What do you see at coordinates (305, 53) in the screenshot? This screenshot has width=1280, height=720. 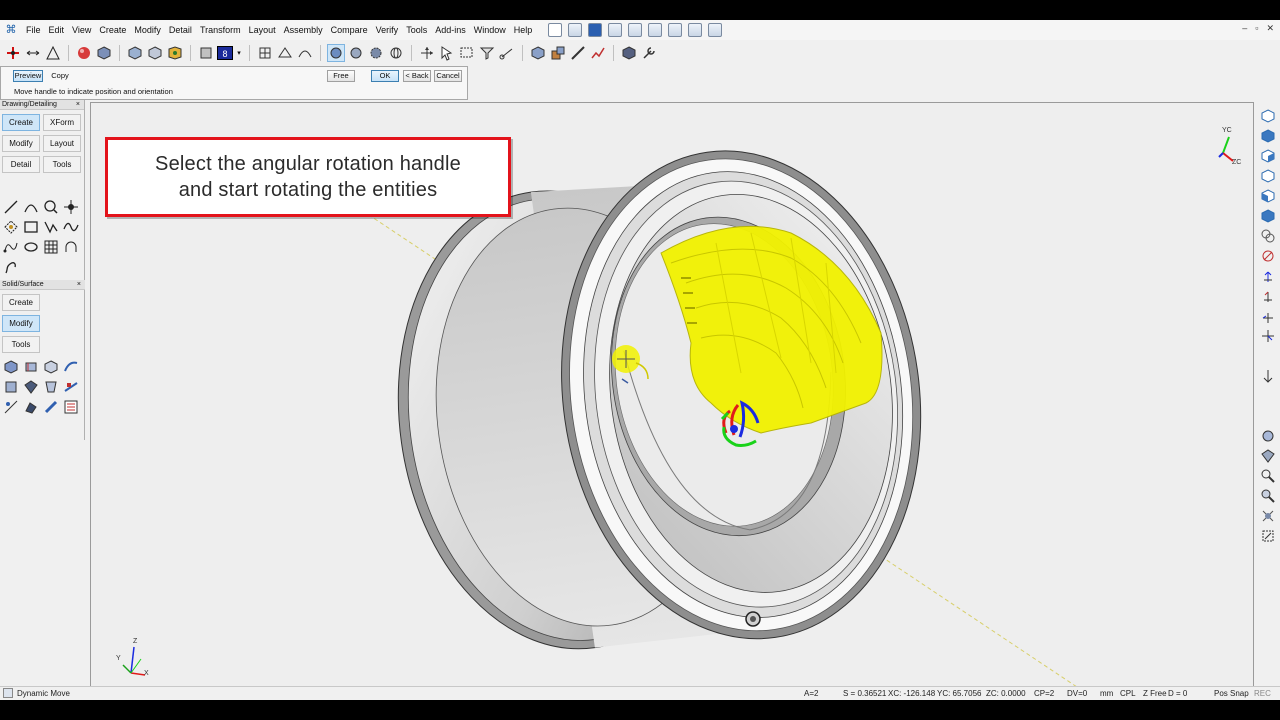 I see `curve-tool-icon` at bounding box center [305, 53].